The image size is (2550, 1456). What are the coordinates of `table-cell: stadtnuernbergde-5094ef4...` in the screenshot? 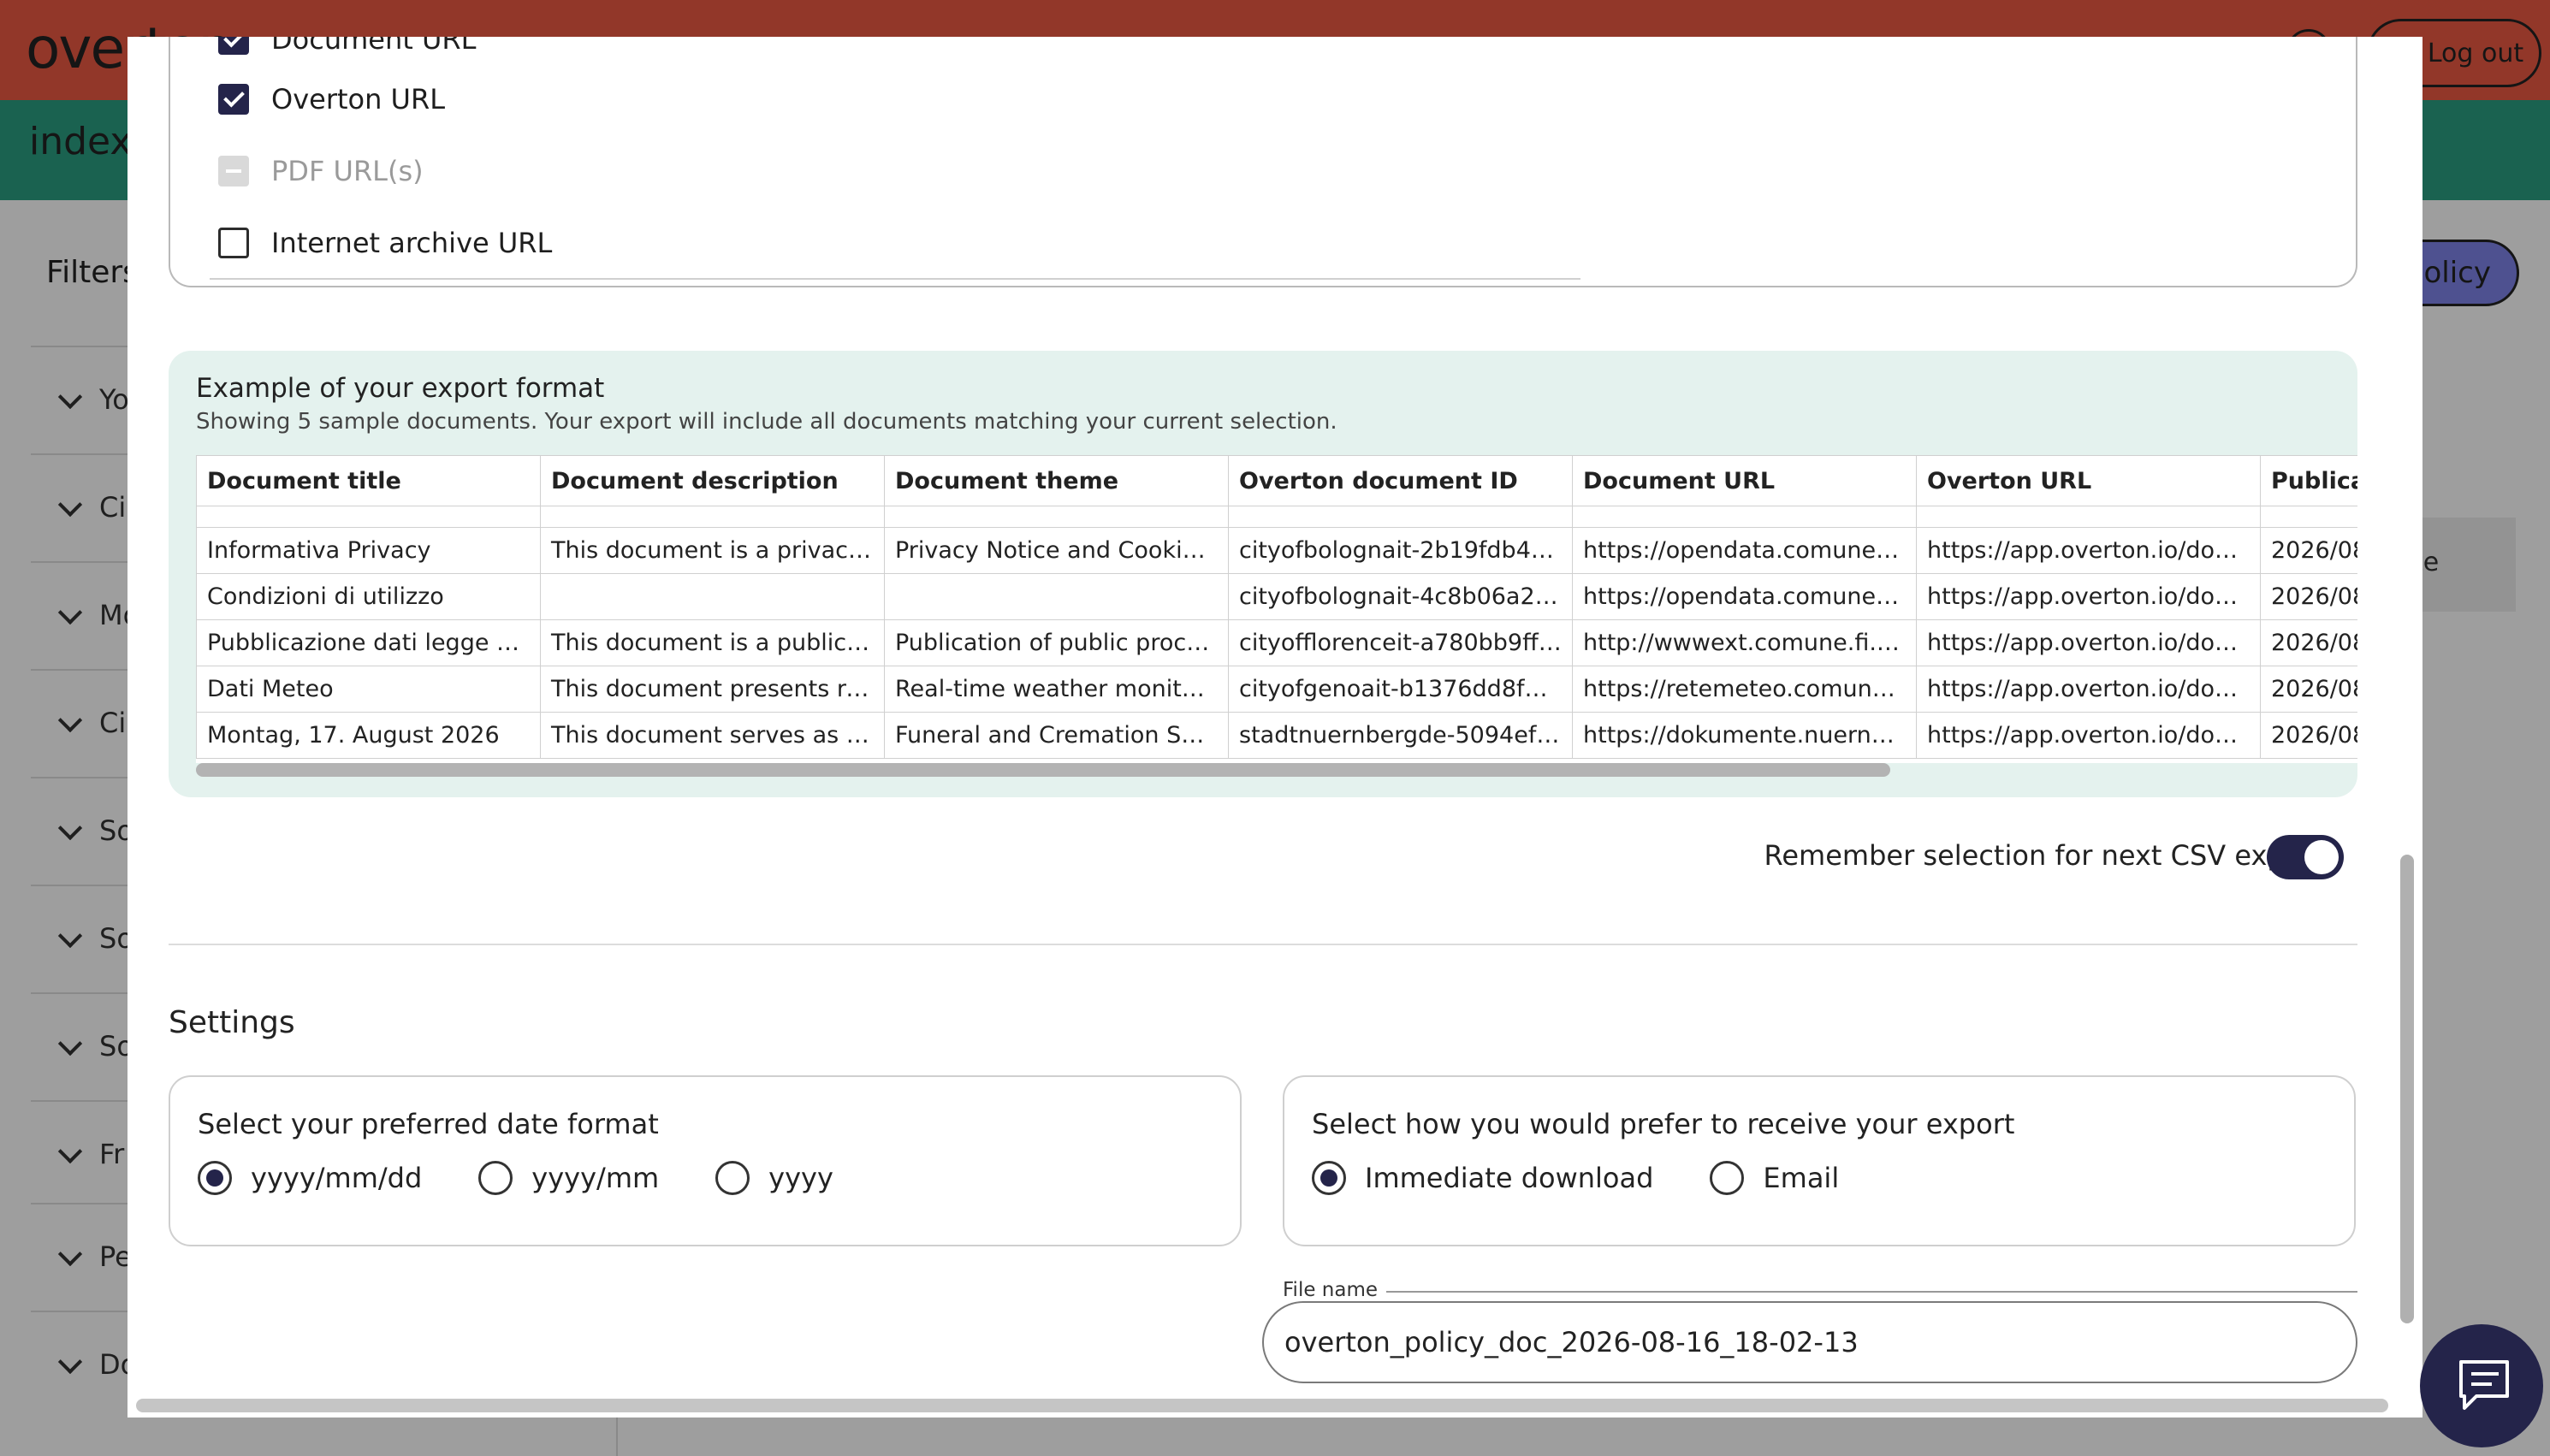 It's located at (1401, 735).